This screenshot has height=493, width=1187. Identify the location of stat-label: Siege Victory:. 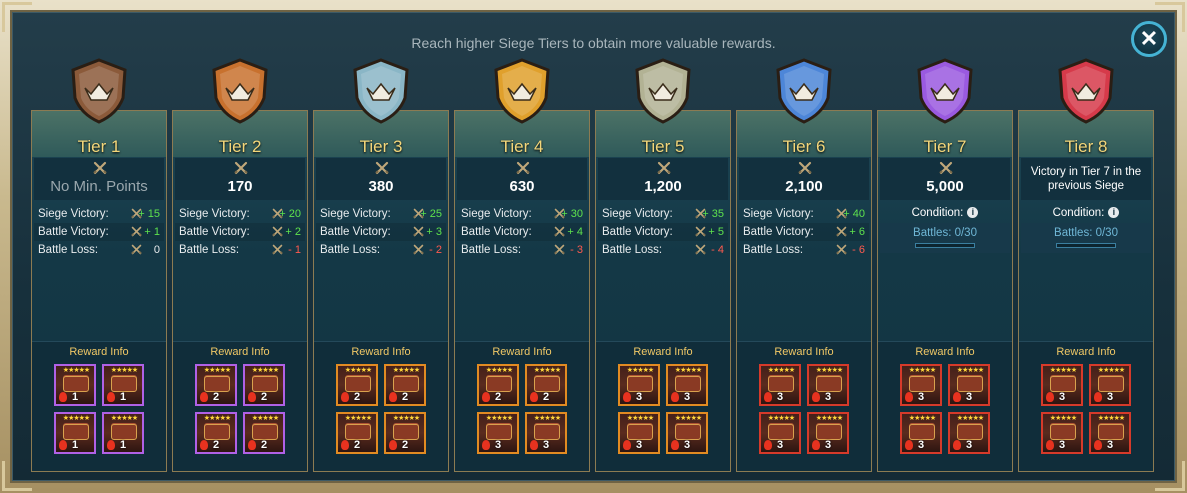
(778, 214).